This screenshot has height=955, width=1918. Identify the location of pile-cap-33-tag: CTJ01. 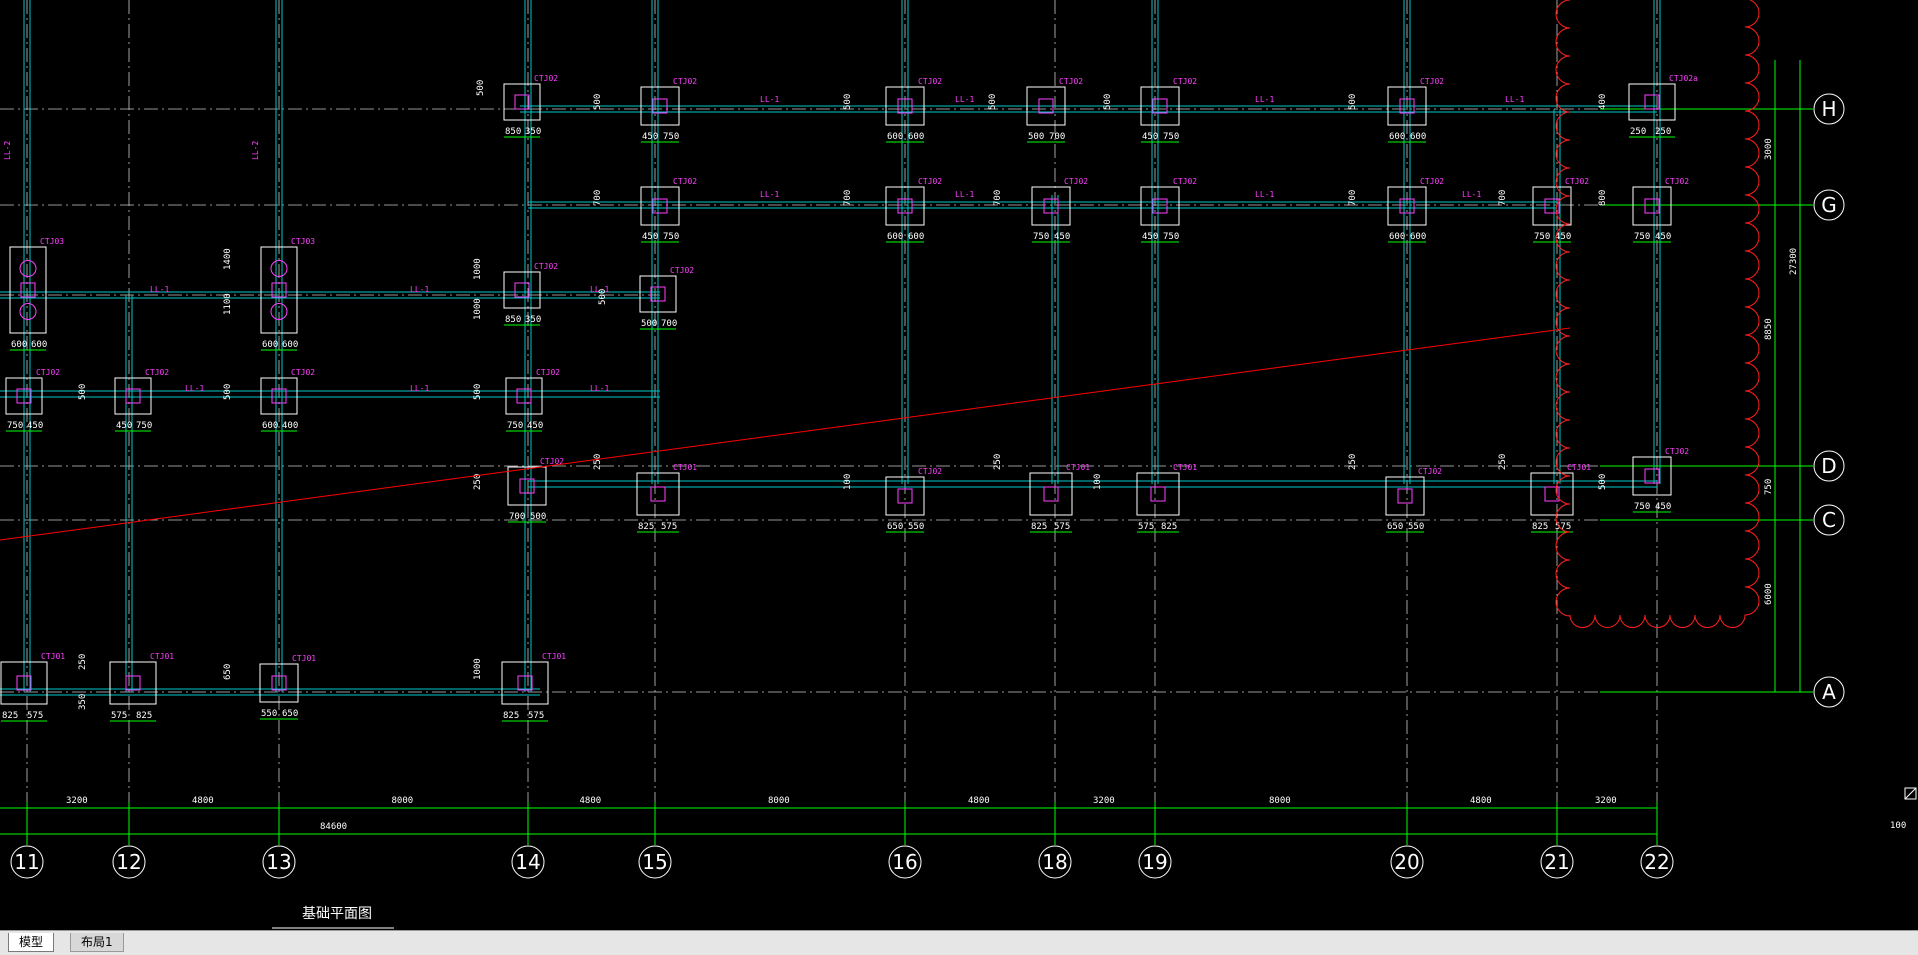
(554, 656).